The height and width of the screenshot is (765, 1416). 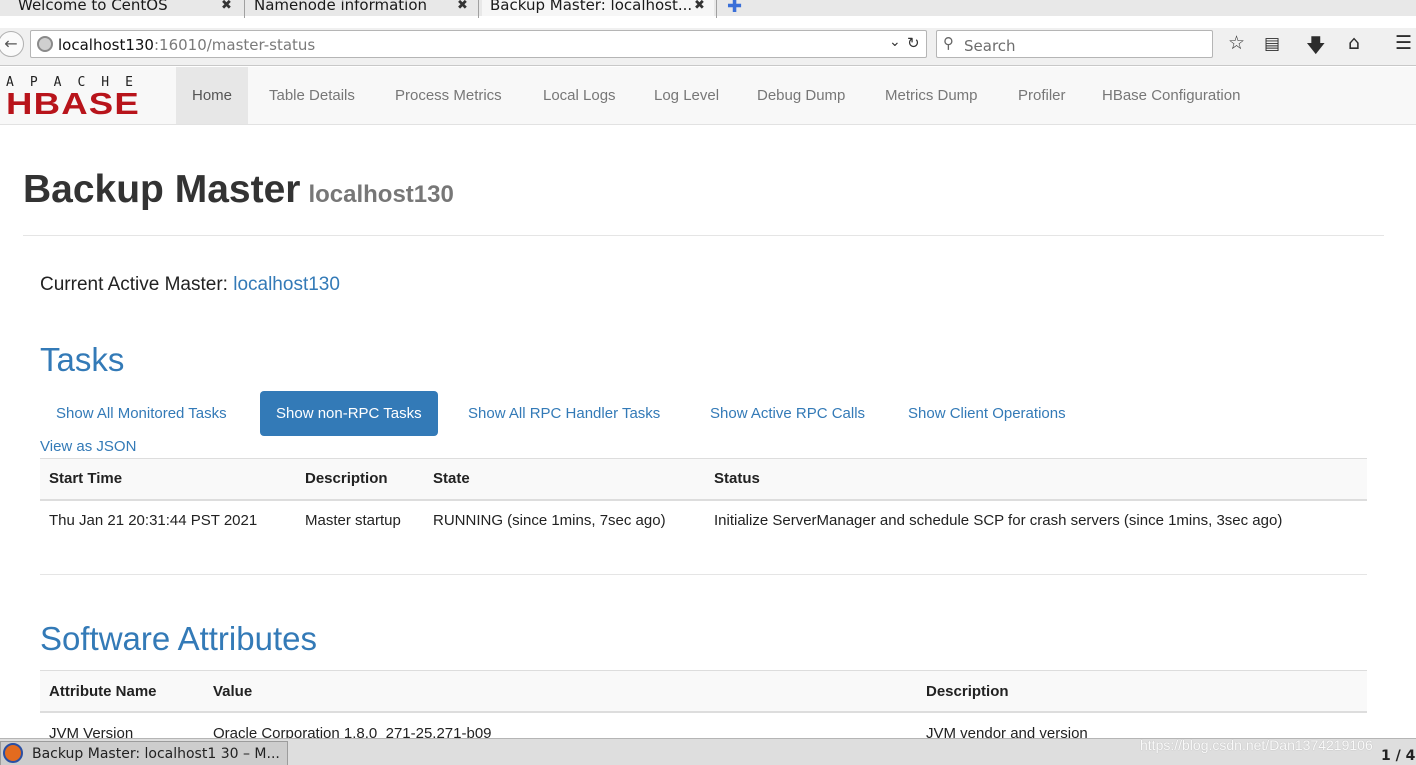 I want to click on active-master-link: localhost130, so click(x=286, y=284).